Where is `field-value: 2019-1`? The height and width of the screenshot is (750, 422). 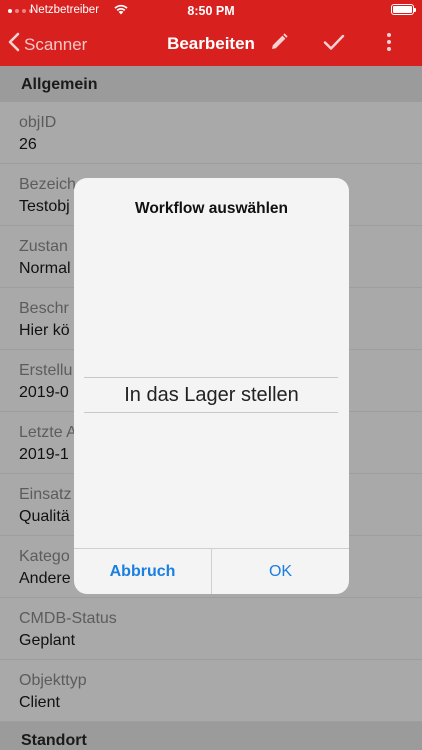 field-value: 2019-1 is located at coordinates (44, 454).